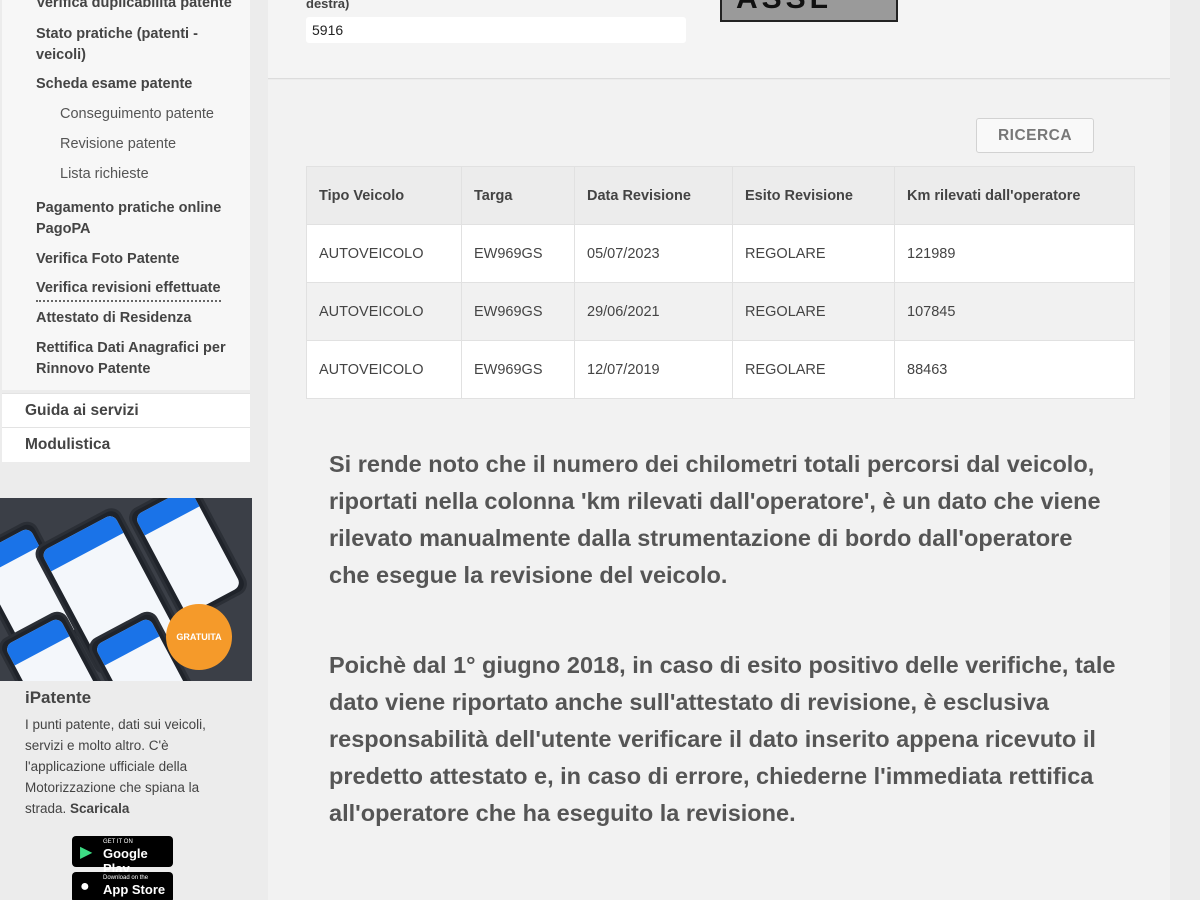 The image size is (1200, 900). What do you see at coordinates (1014, 195) in the screenshot?
I see `column-header: Km rilevati dall'operatore` at bounding box center [1014, 195].